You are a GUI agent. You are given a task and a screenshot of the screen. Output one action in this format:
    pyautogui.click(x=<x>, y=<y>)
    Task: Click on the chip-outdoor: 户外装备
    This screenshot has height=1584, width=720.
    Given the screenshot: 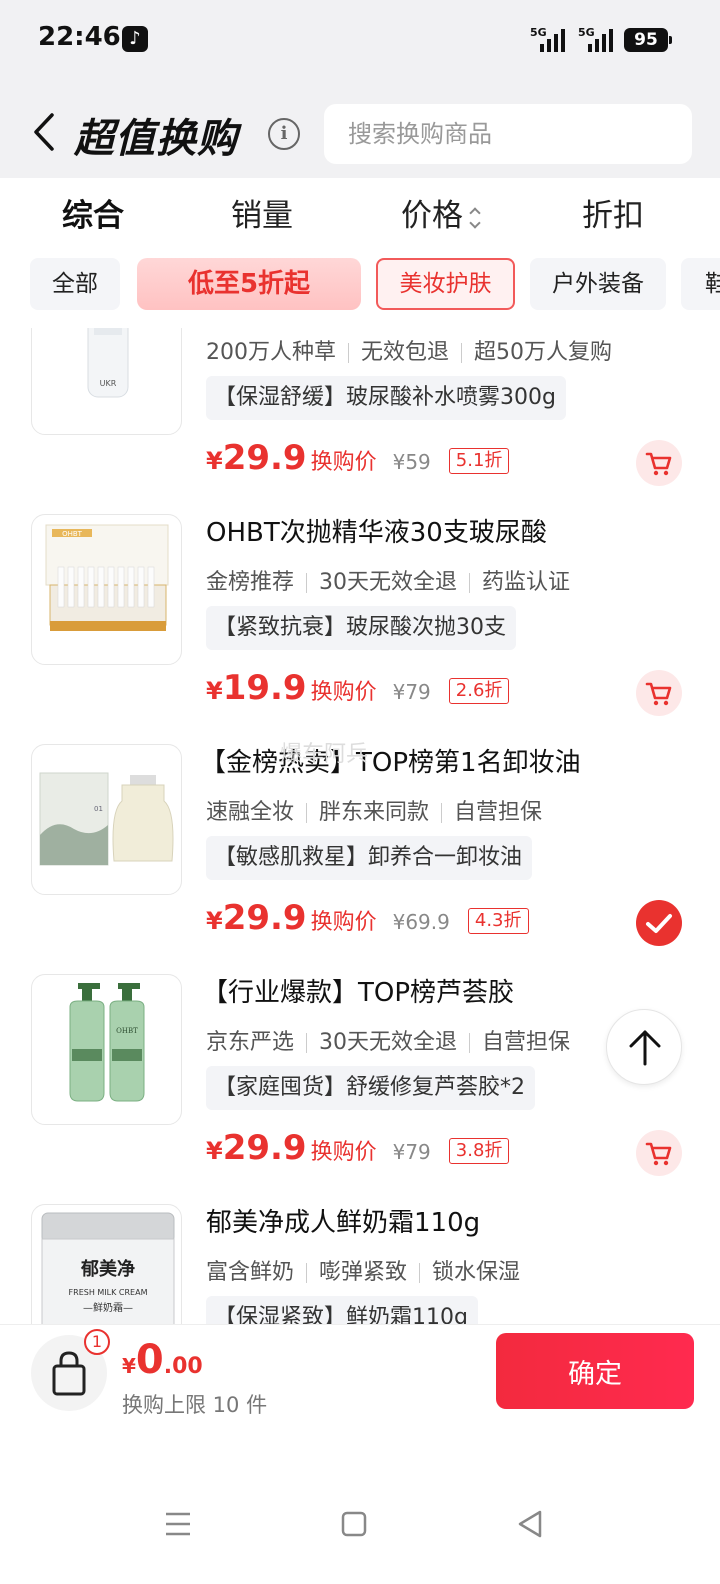 What is the action you would take?
    pyautogui.click(x=598, y=284)
    